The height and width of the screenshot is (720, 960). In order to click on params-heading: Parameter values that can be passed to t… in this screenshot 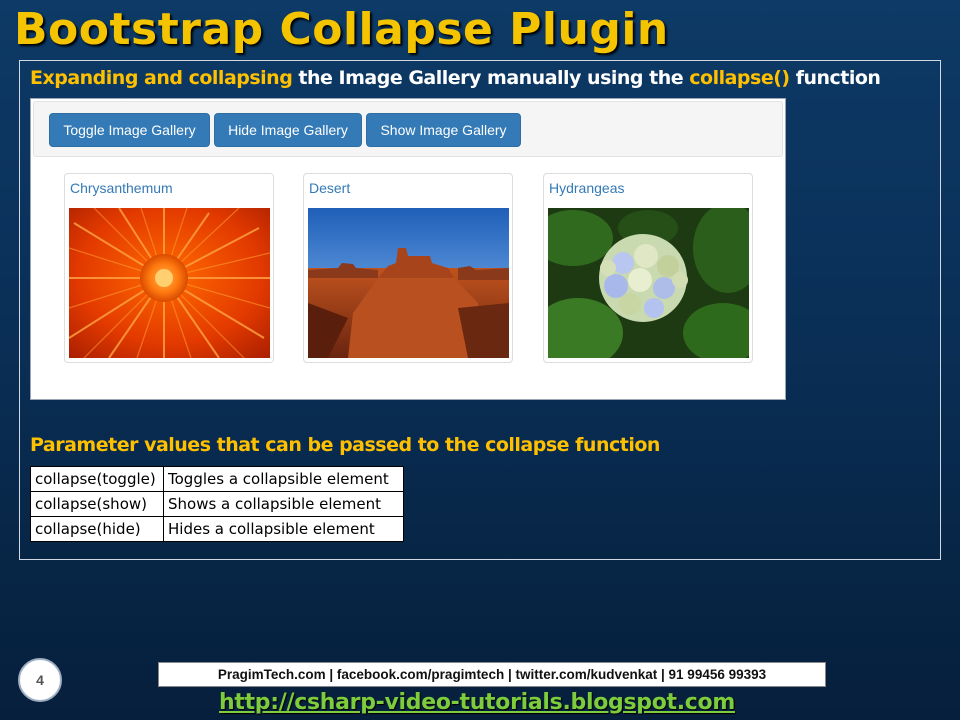, I will do `click(345, 445)`.